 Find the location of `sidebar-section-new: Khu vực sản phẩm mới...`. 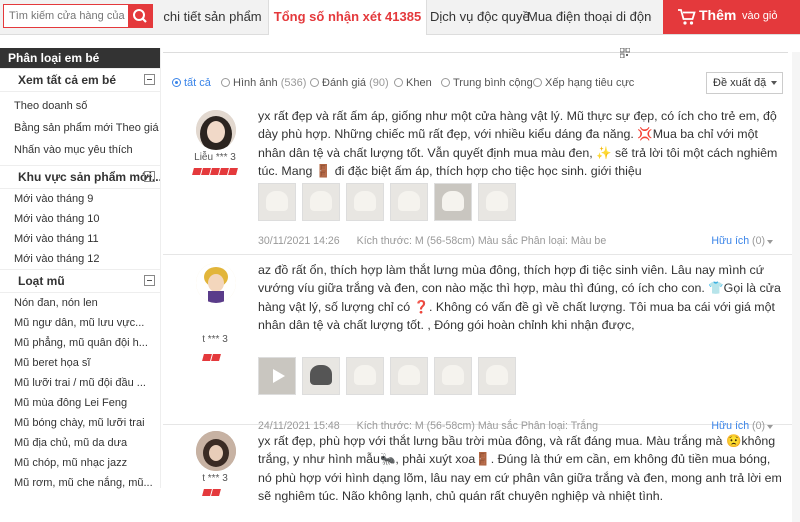

sidebar-section-new: Khu vực sản phẩm mới... is located at coordinates (80, 177).